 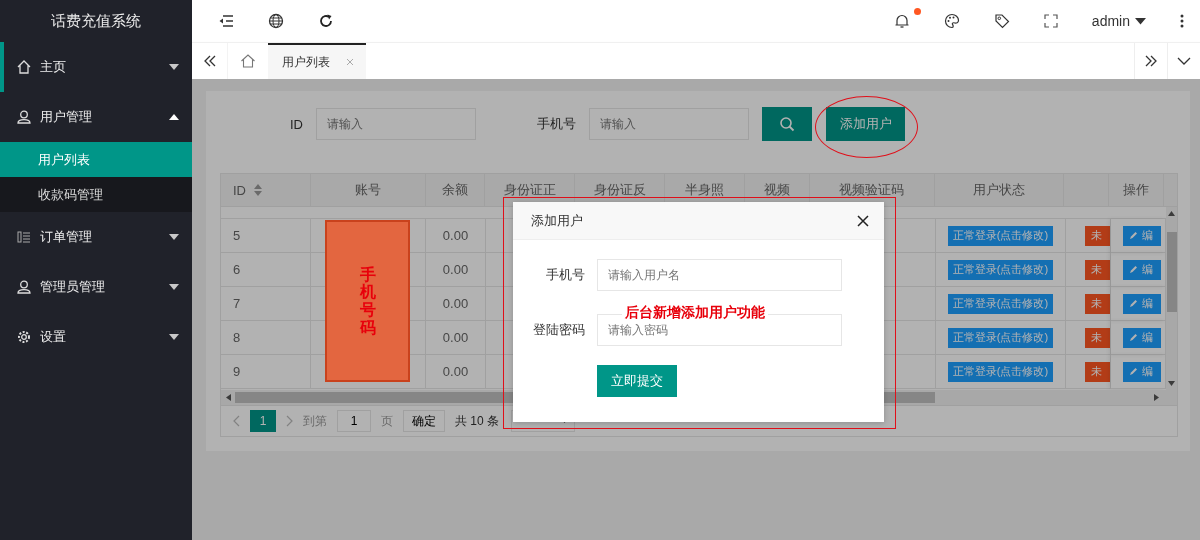 What do you see at coordinates (863, 220) in the screenshot?
I see `close-icon` at bounding box center [863, 220].